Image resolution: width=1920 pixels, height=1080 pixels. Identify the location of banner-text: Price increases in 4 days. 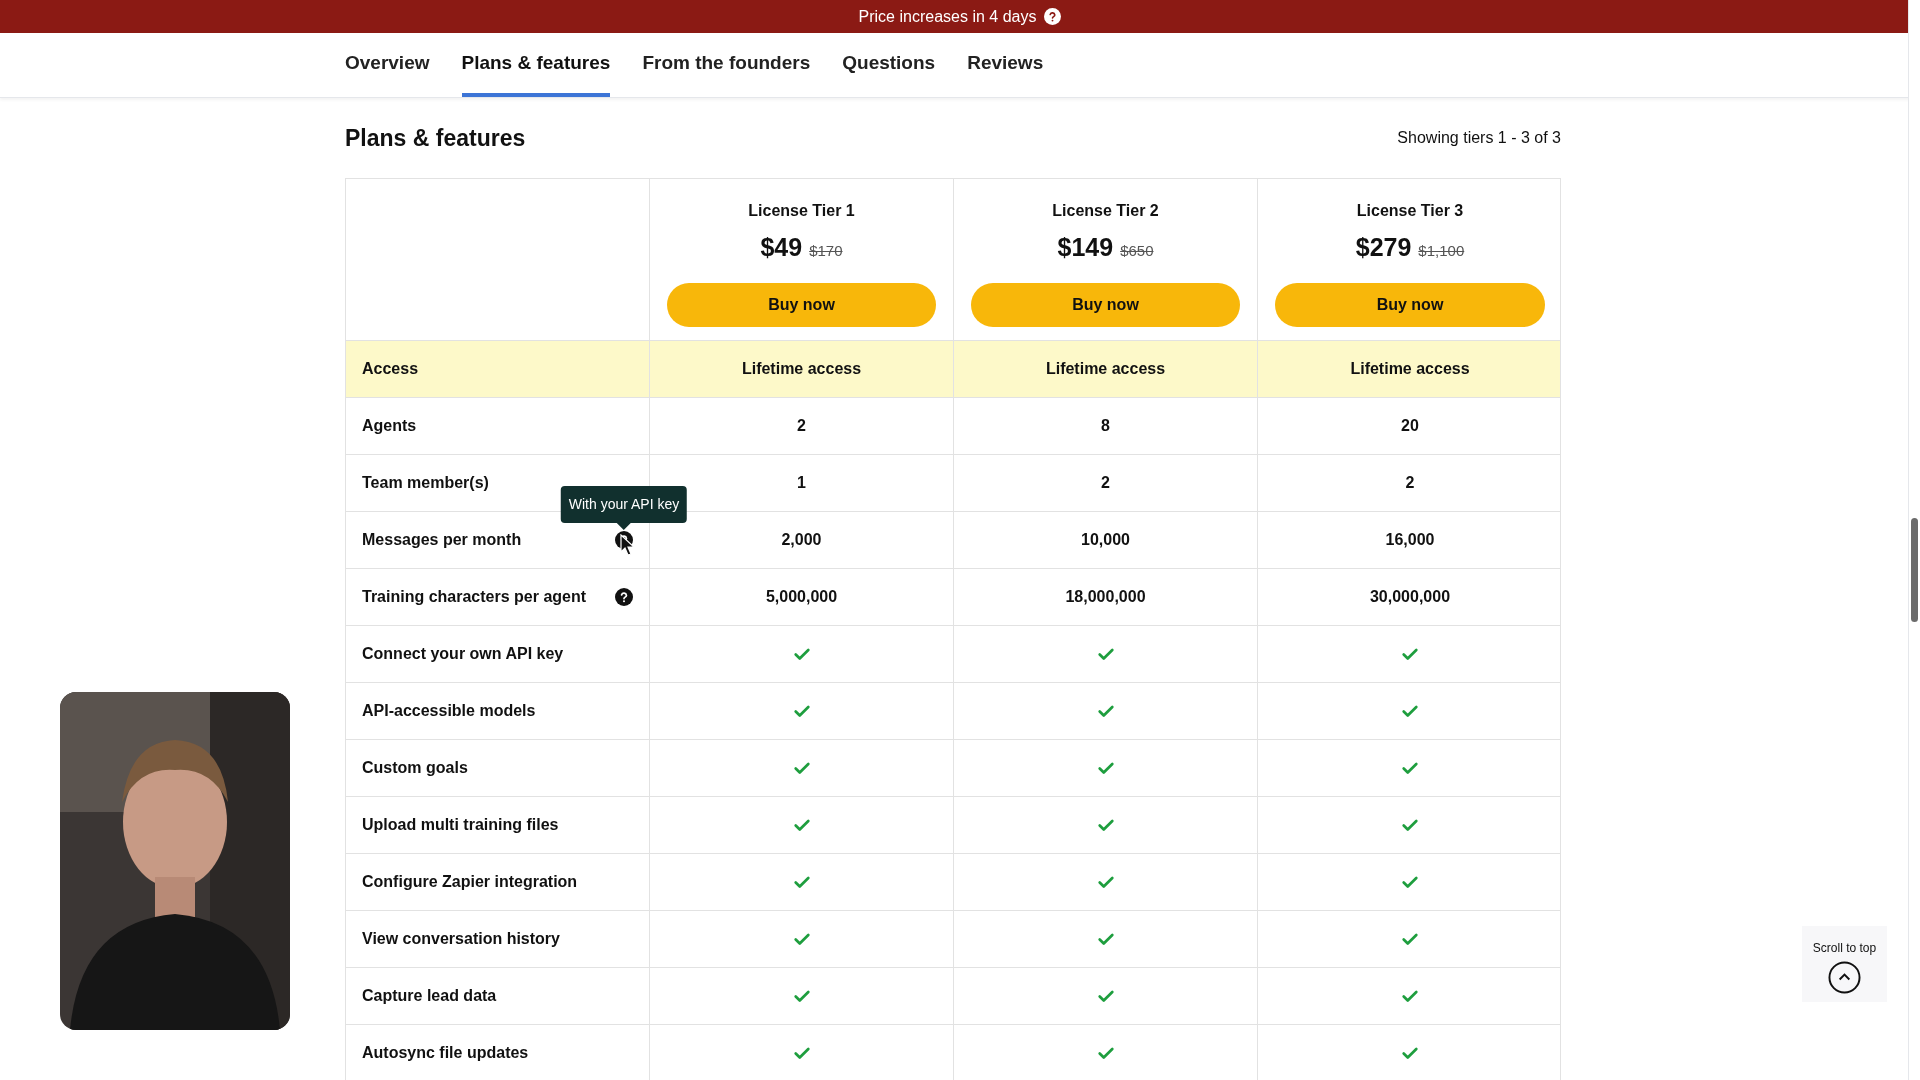
(947, 16).